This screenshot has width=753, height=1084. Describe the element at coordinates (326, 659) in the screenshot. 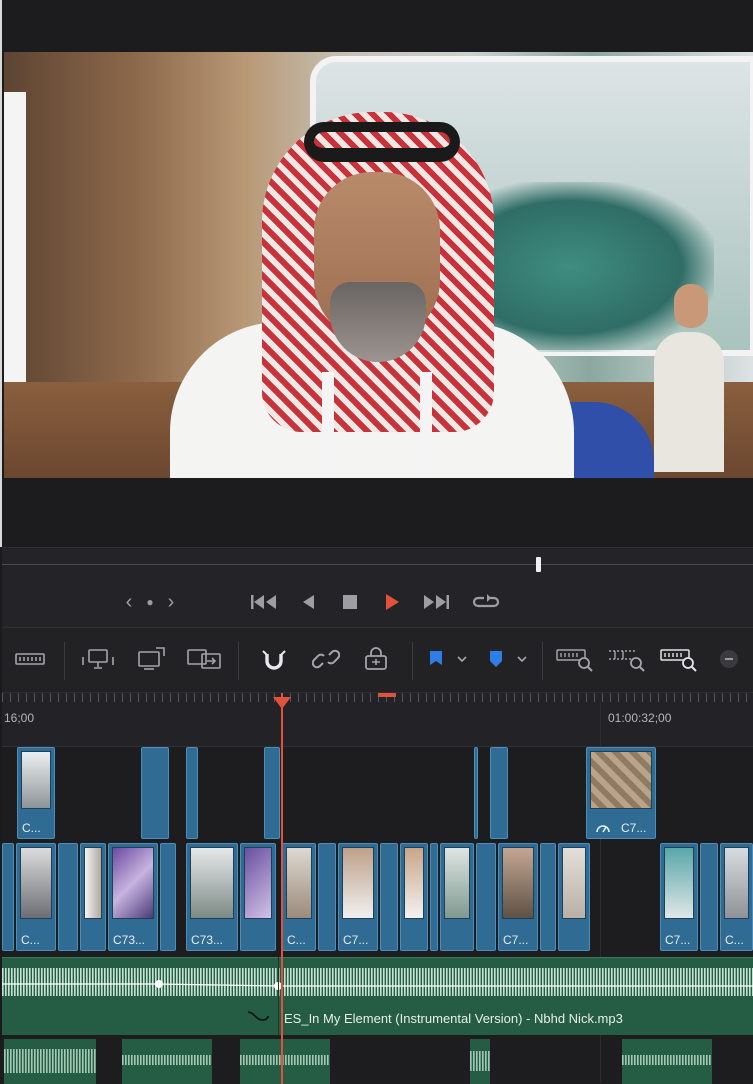

I see `link-icon` at that location.